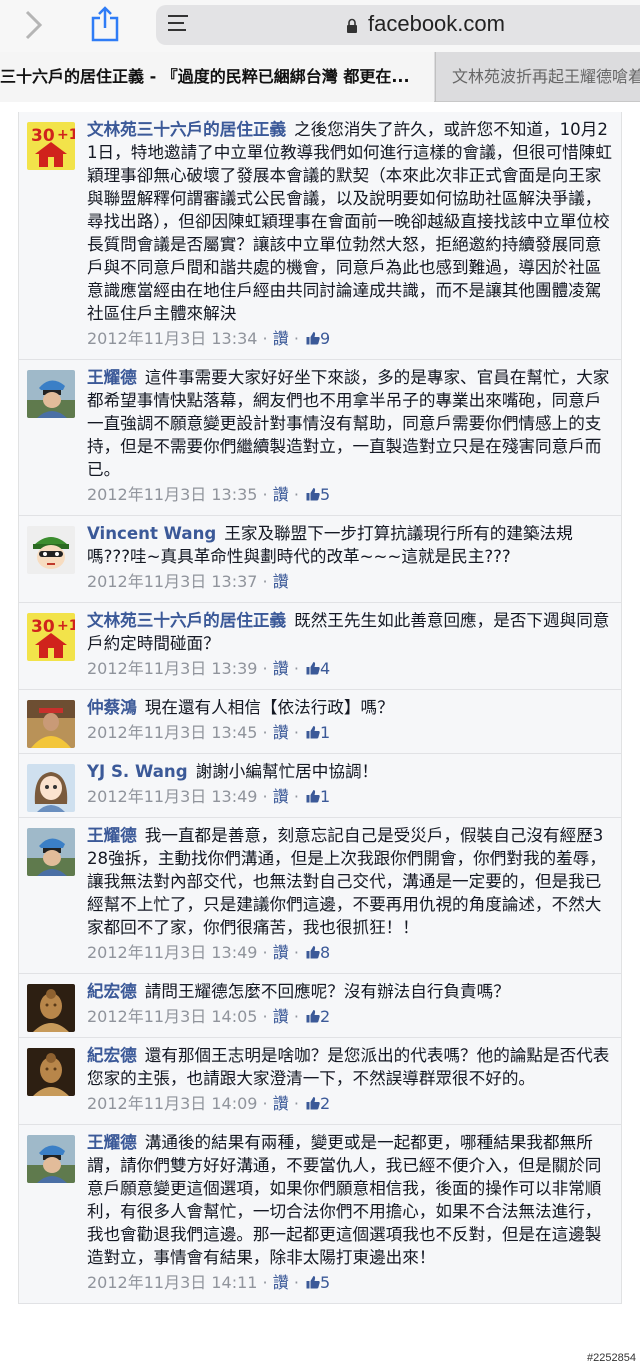 This screenshot has width=640, height=1366. Describe the element at coordinates (112, 707) in the screenshot. I see `comment-author: 仲蔡鴻` at that location.